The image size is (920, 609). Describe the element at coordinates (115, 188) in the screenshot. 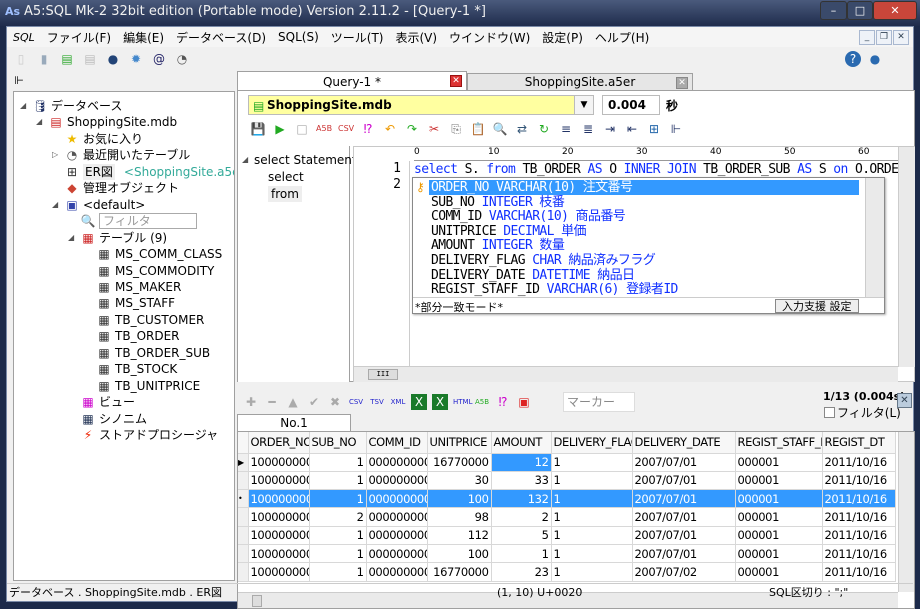

I see `tree-item: ◆ 管理オブジェクト` at that location.